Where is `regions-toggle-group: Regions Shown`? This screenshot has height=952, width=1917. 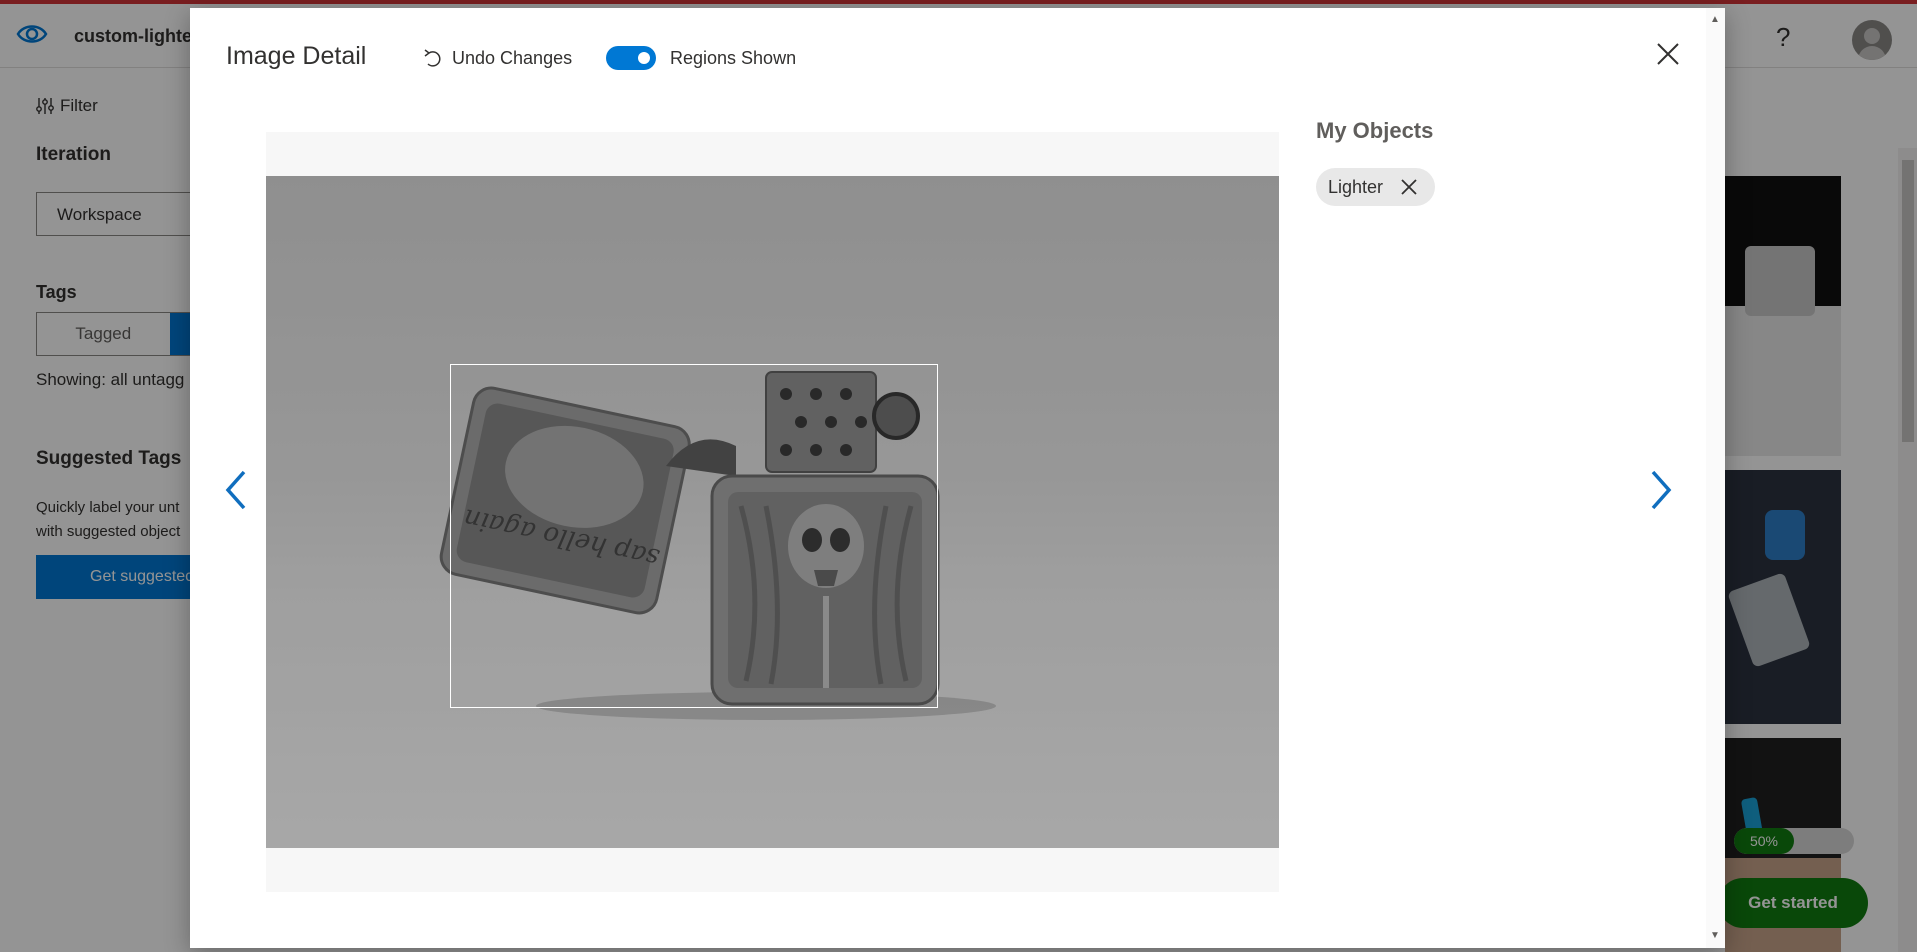
regions-toggle-group: Regions Shown is located at coordinates (701, 58).